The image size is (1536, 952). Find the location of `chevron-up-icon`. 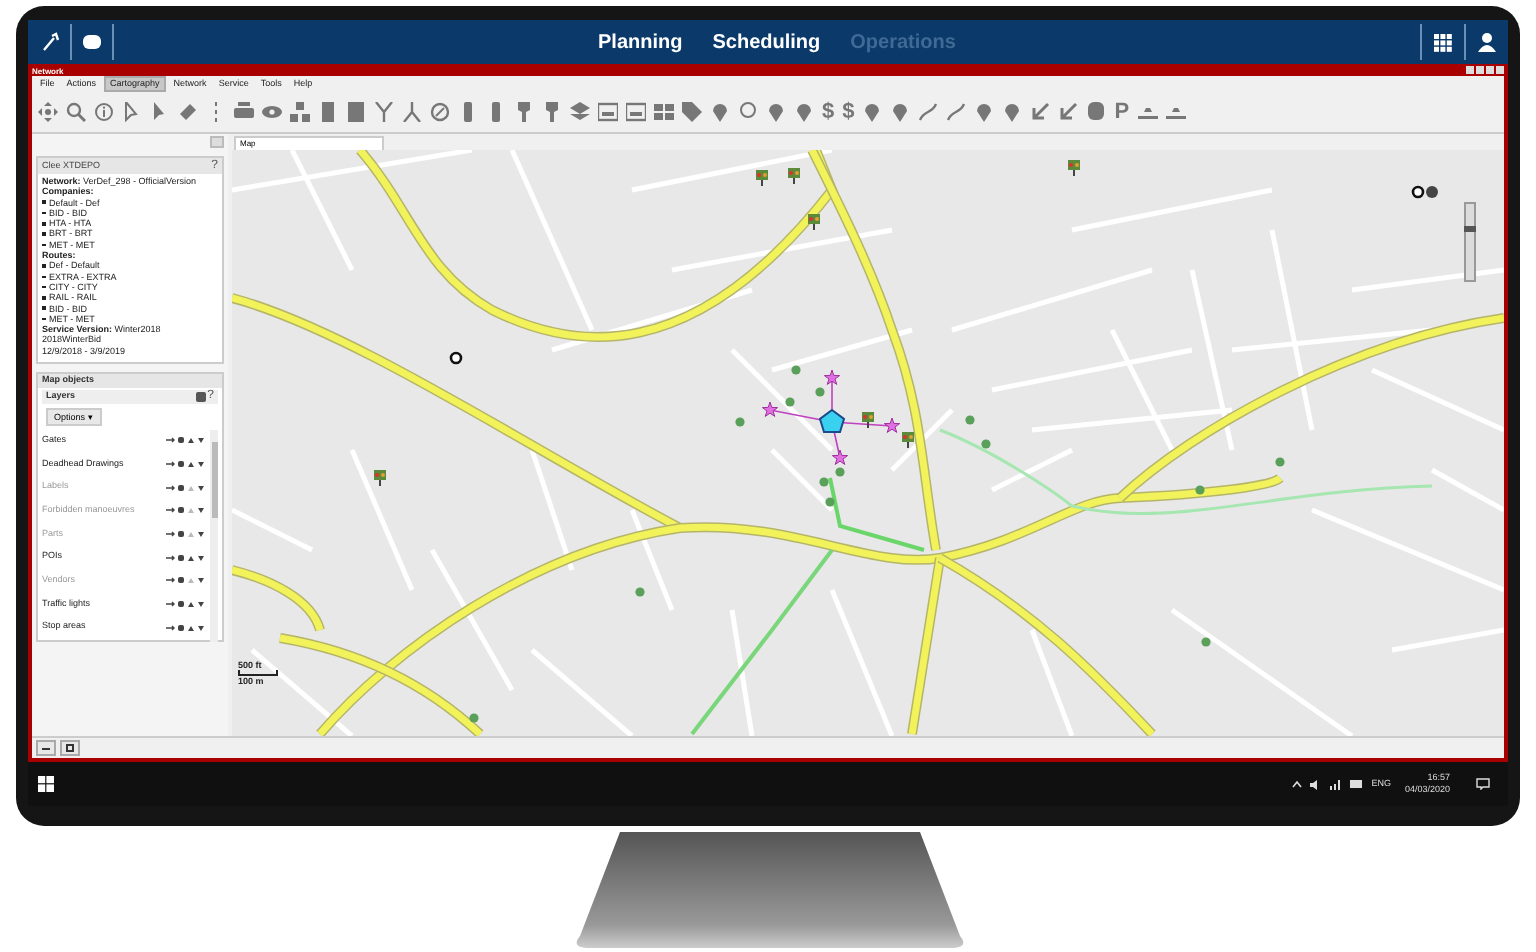

chevron-up-icon is located at coordinates (1296, 784).